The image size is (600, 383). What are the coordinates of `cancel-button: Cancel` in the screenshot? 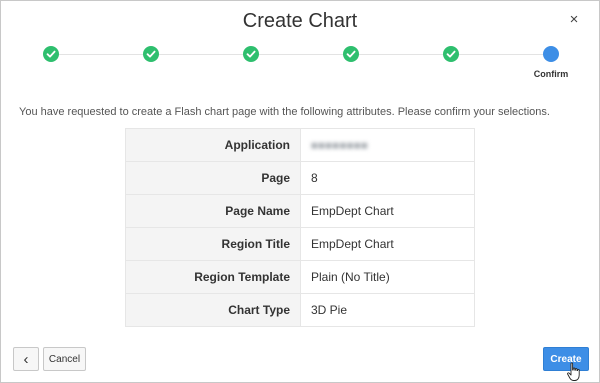 It's located at (64, 359).